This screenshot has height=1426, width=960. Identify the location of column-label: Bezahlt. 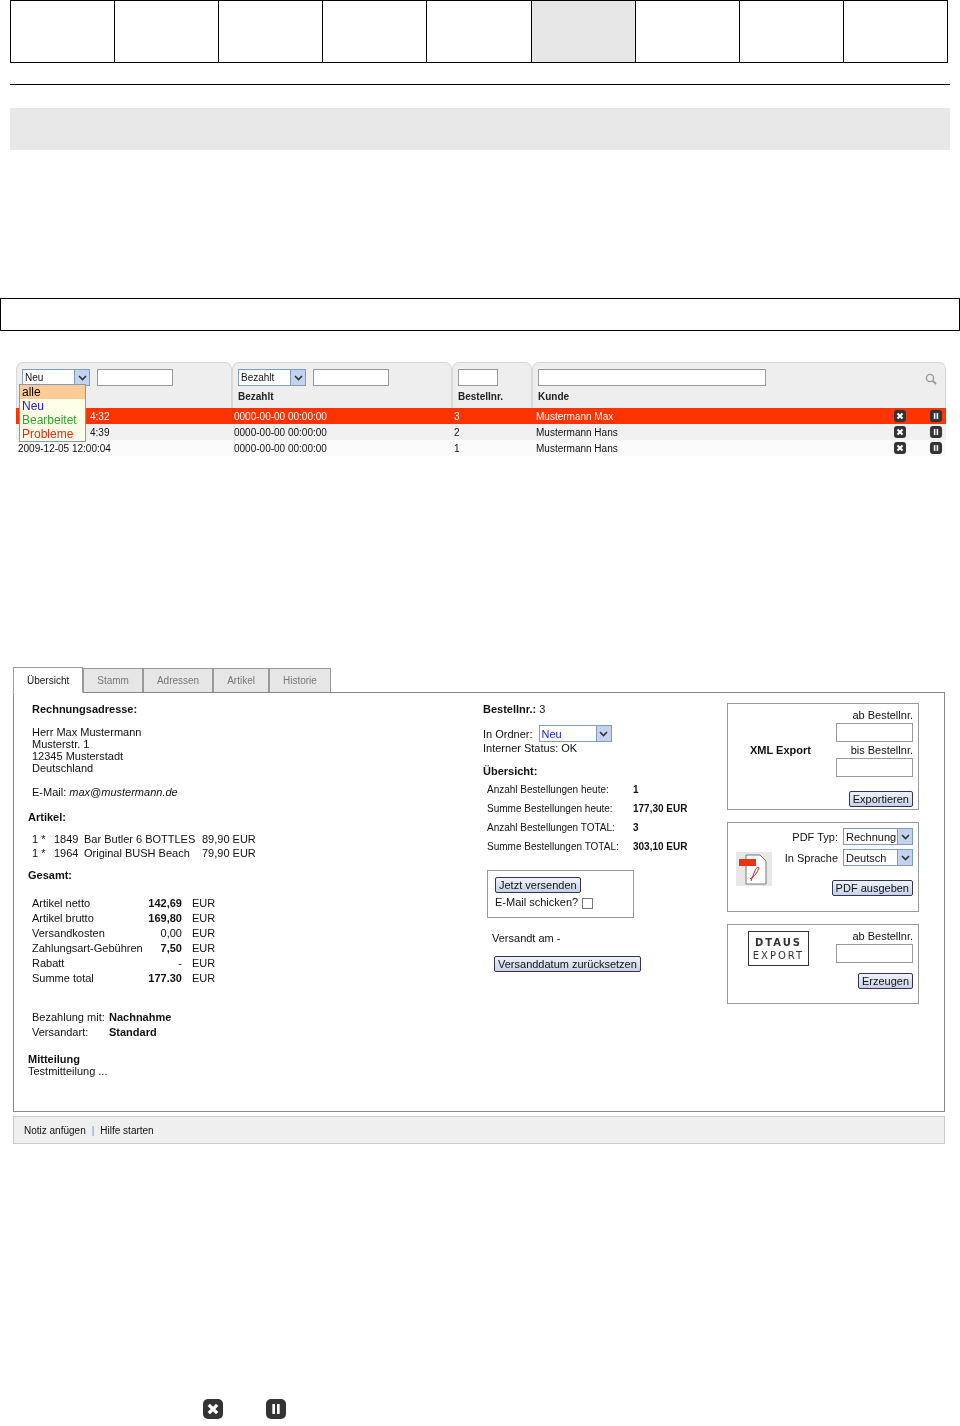
(256, 396).